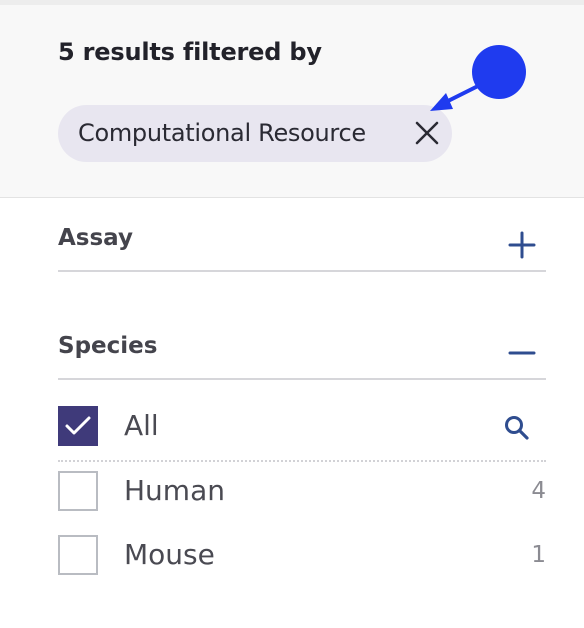 This screenshot has height=628, width=584. I want to click on active-filter-label: Computational Resource, so click(222, 133).